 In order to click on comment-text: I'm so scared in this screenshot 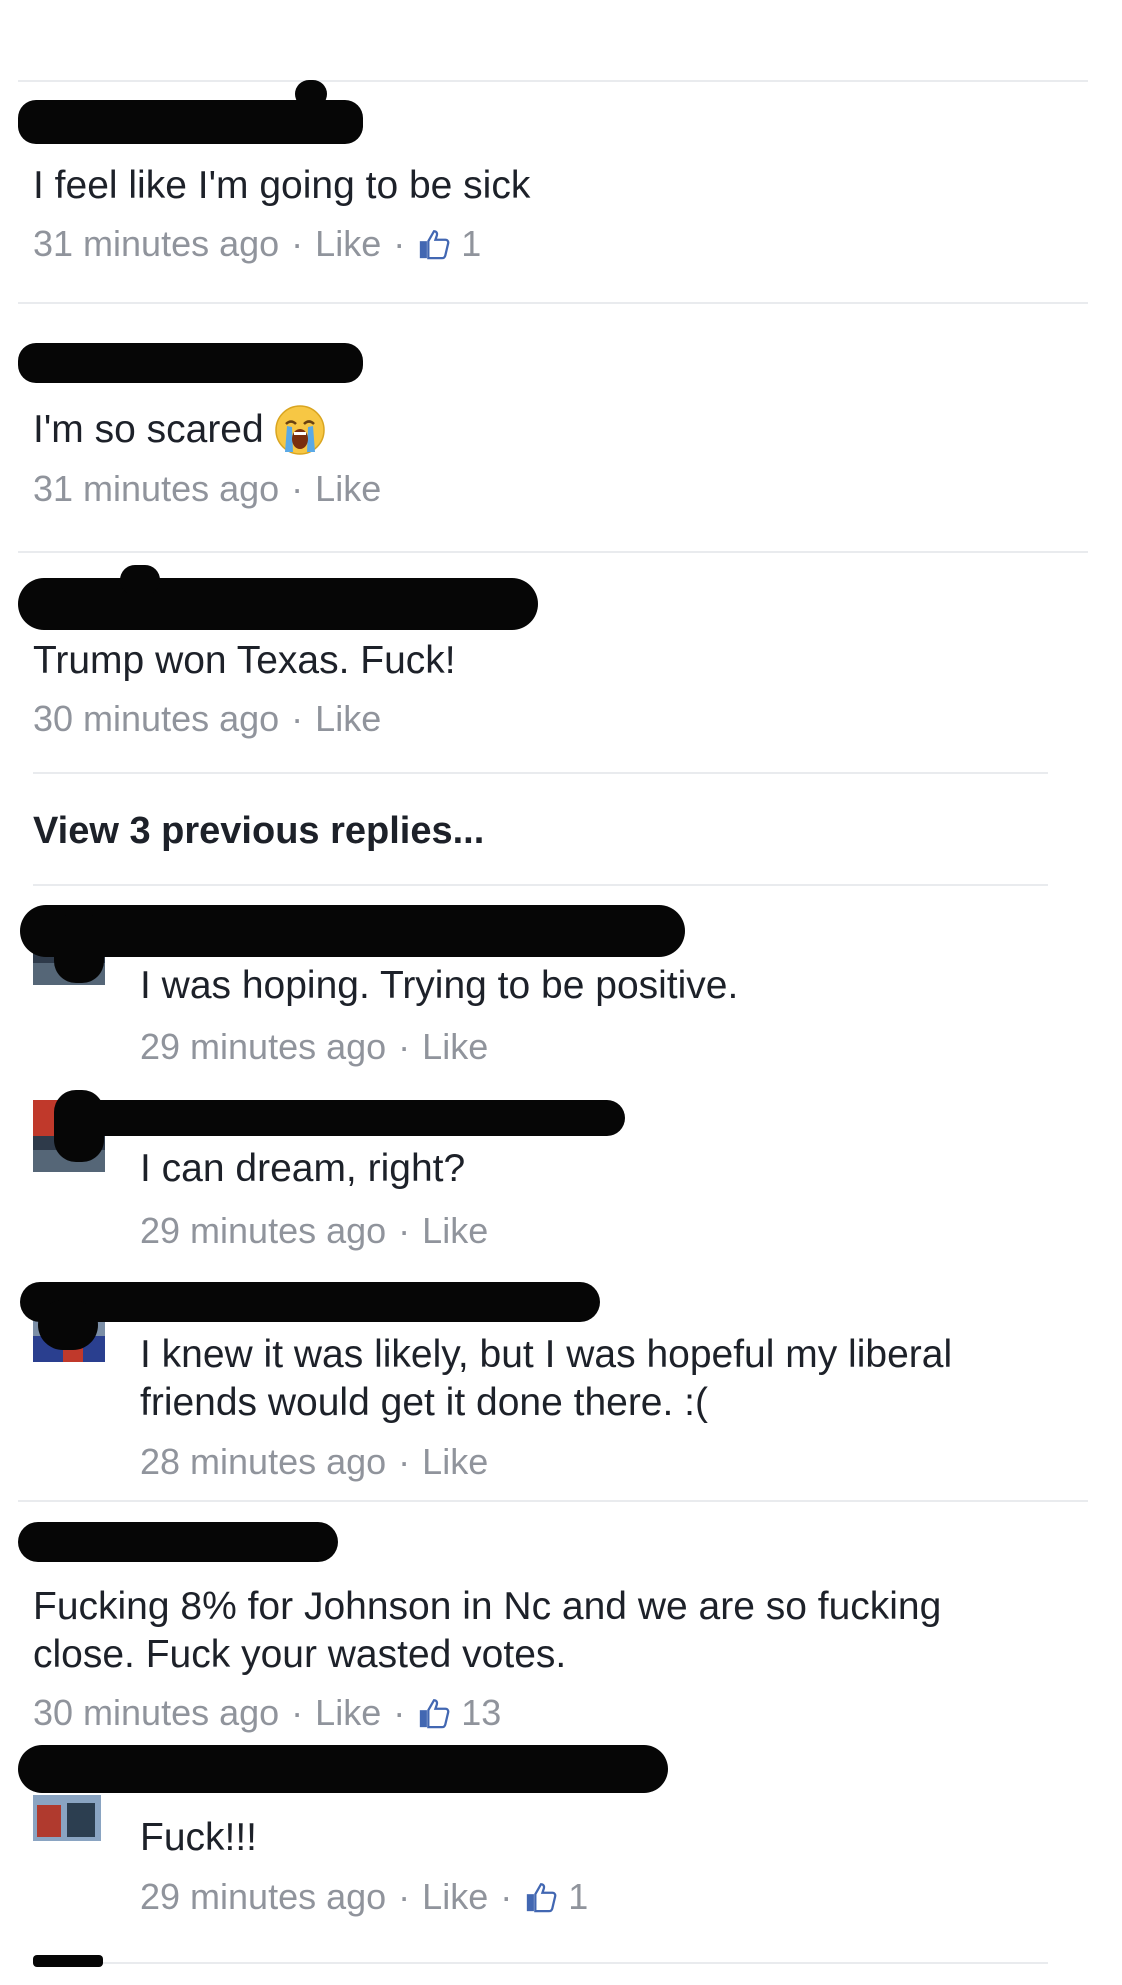, I will do `click(179, 430)`.